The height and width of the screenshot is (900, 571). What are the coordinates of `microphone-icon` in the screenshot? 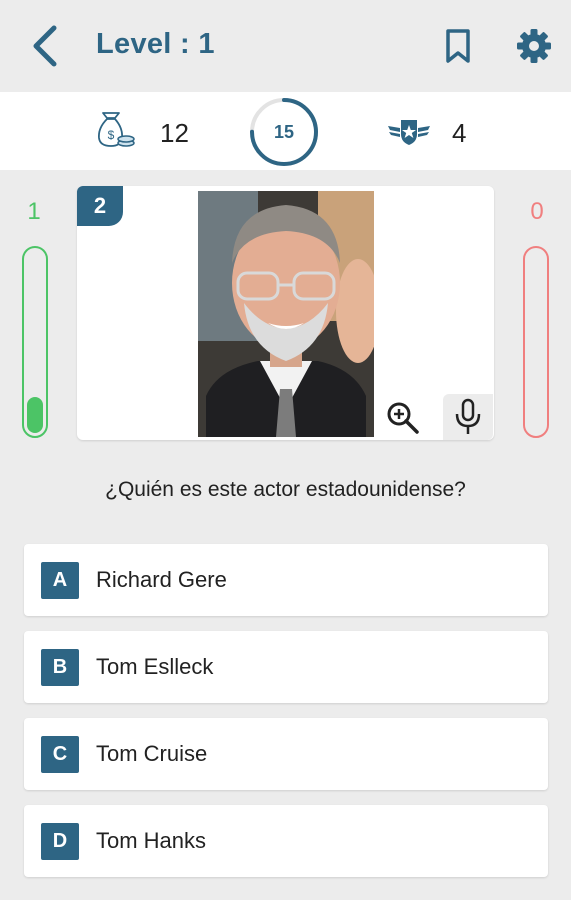 It's located at (468, 416).